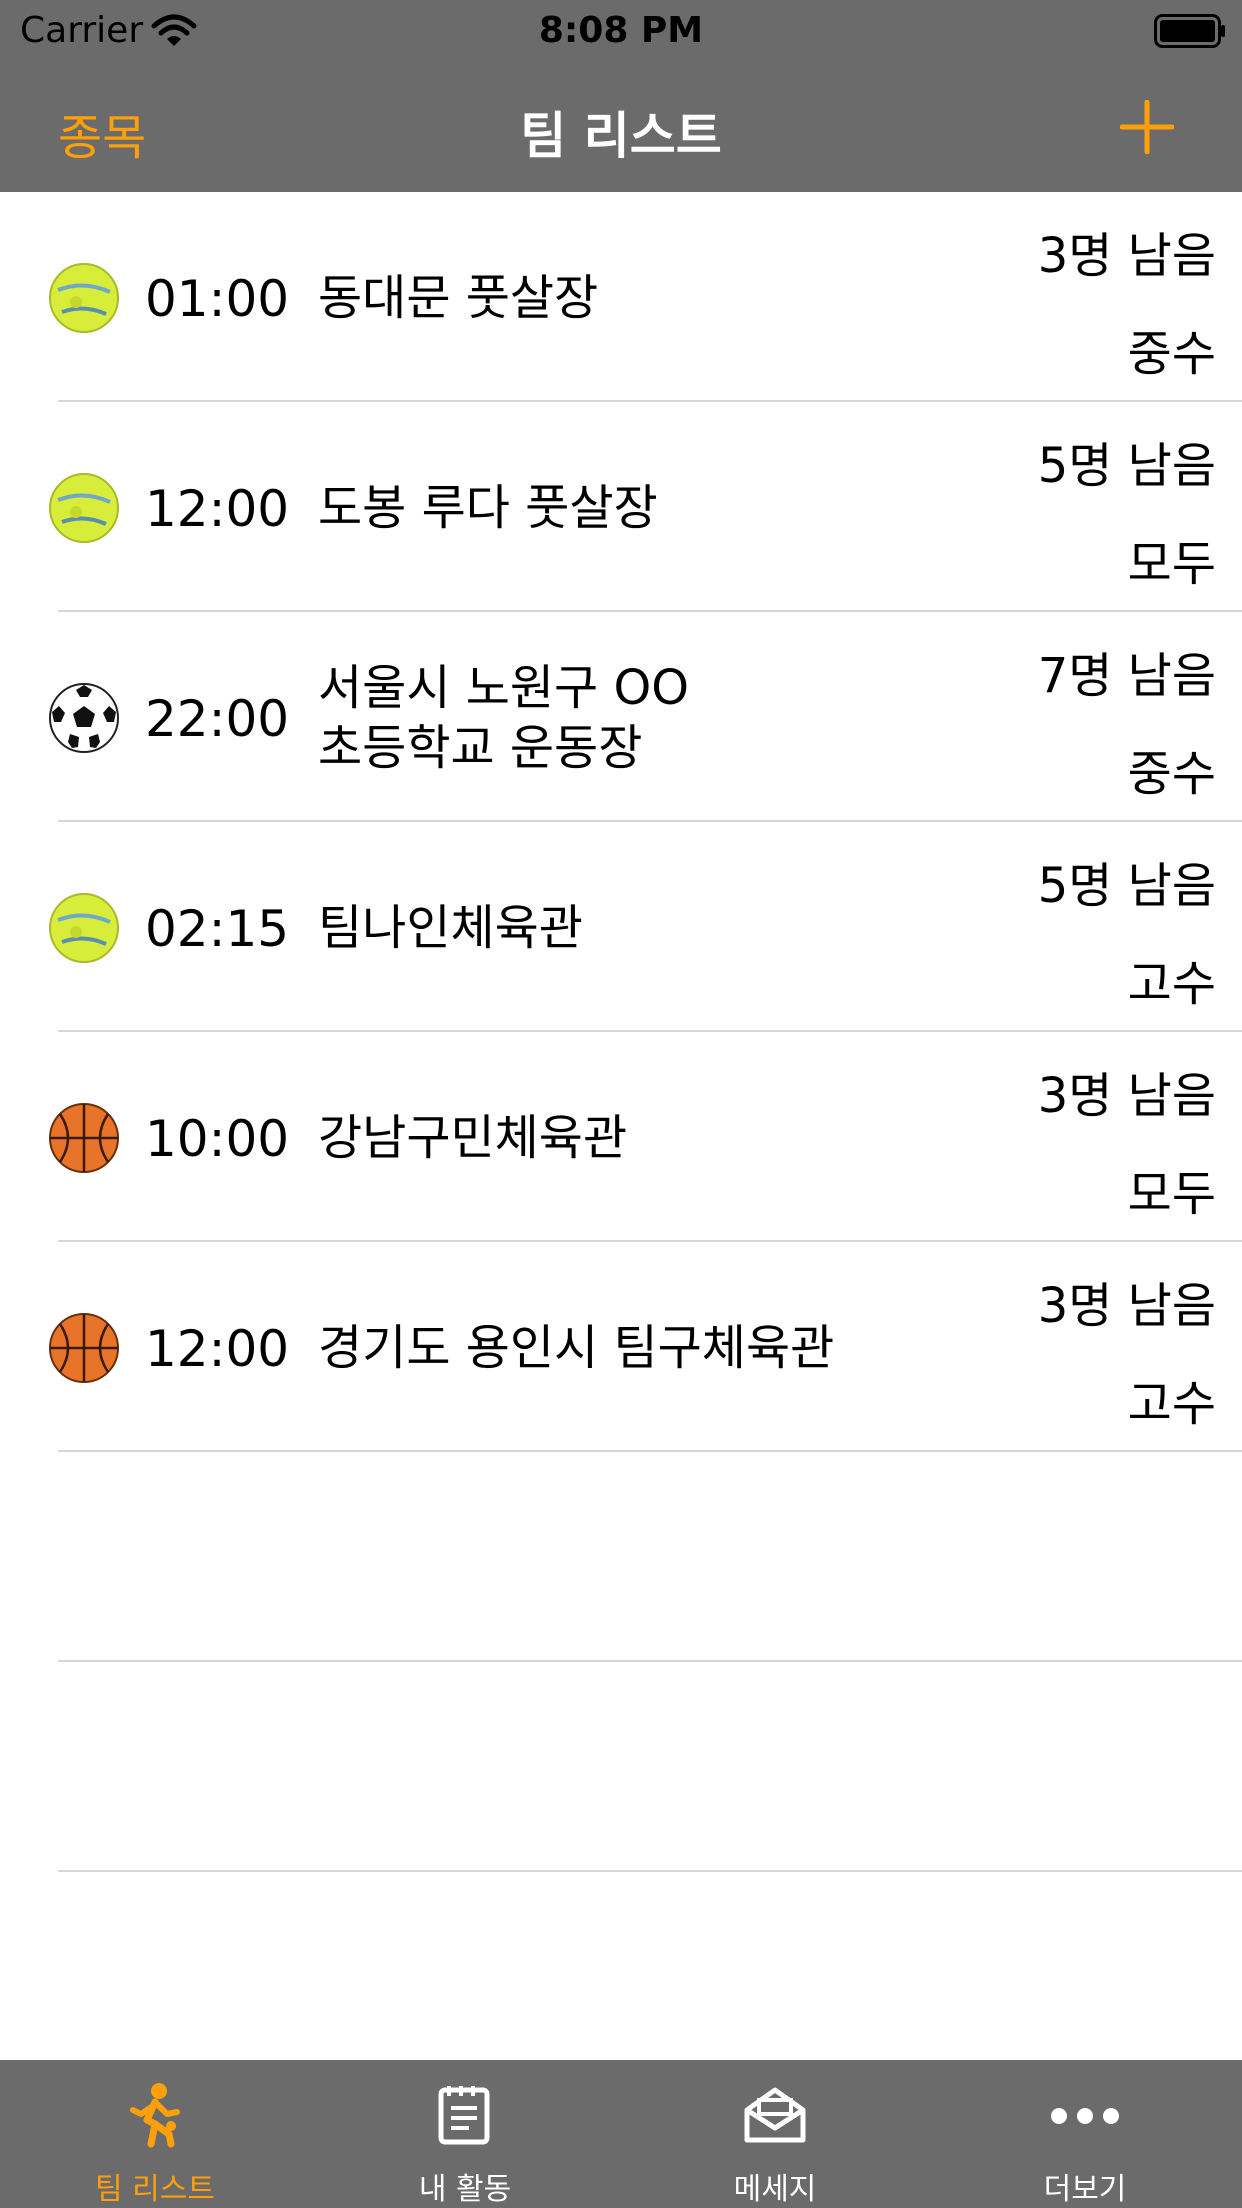 The image size is (1242, 2208). What do you see at coordinates (1085, 2134) in the screenshot?
I see `tab-more: 더보기` at bounding box center [1085, 2134].